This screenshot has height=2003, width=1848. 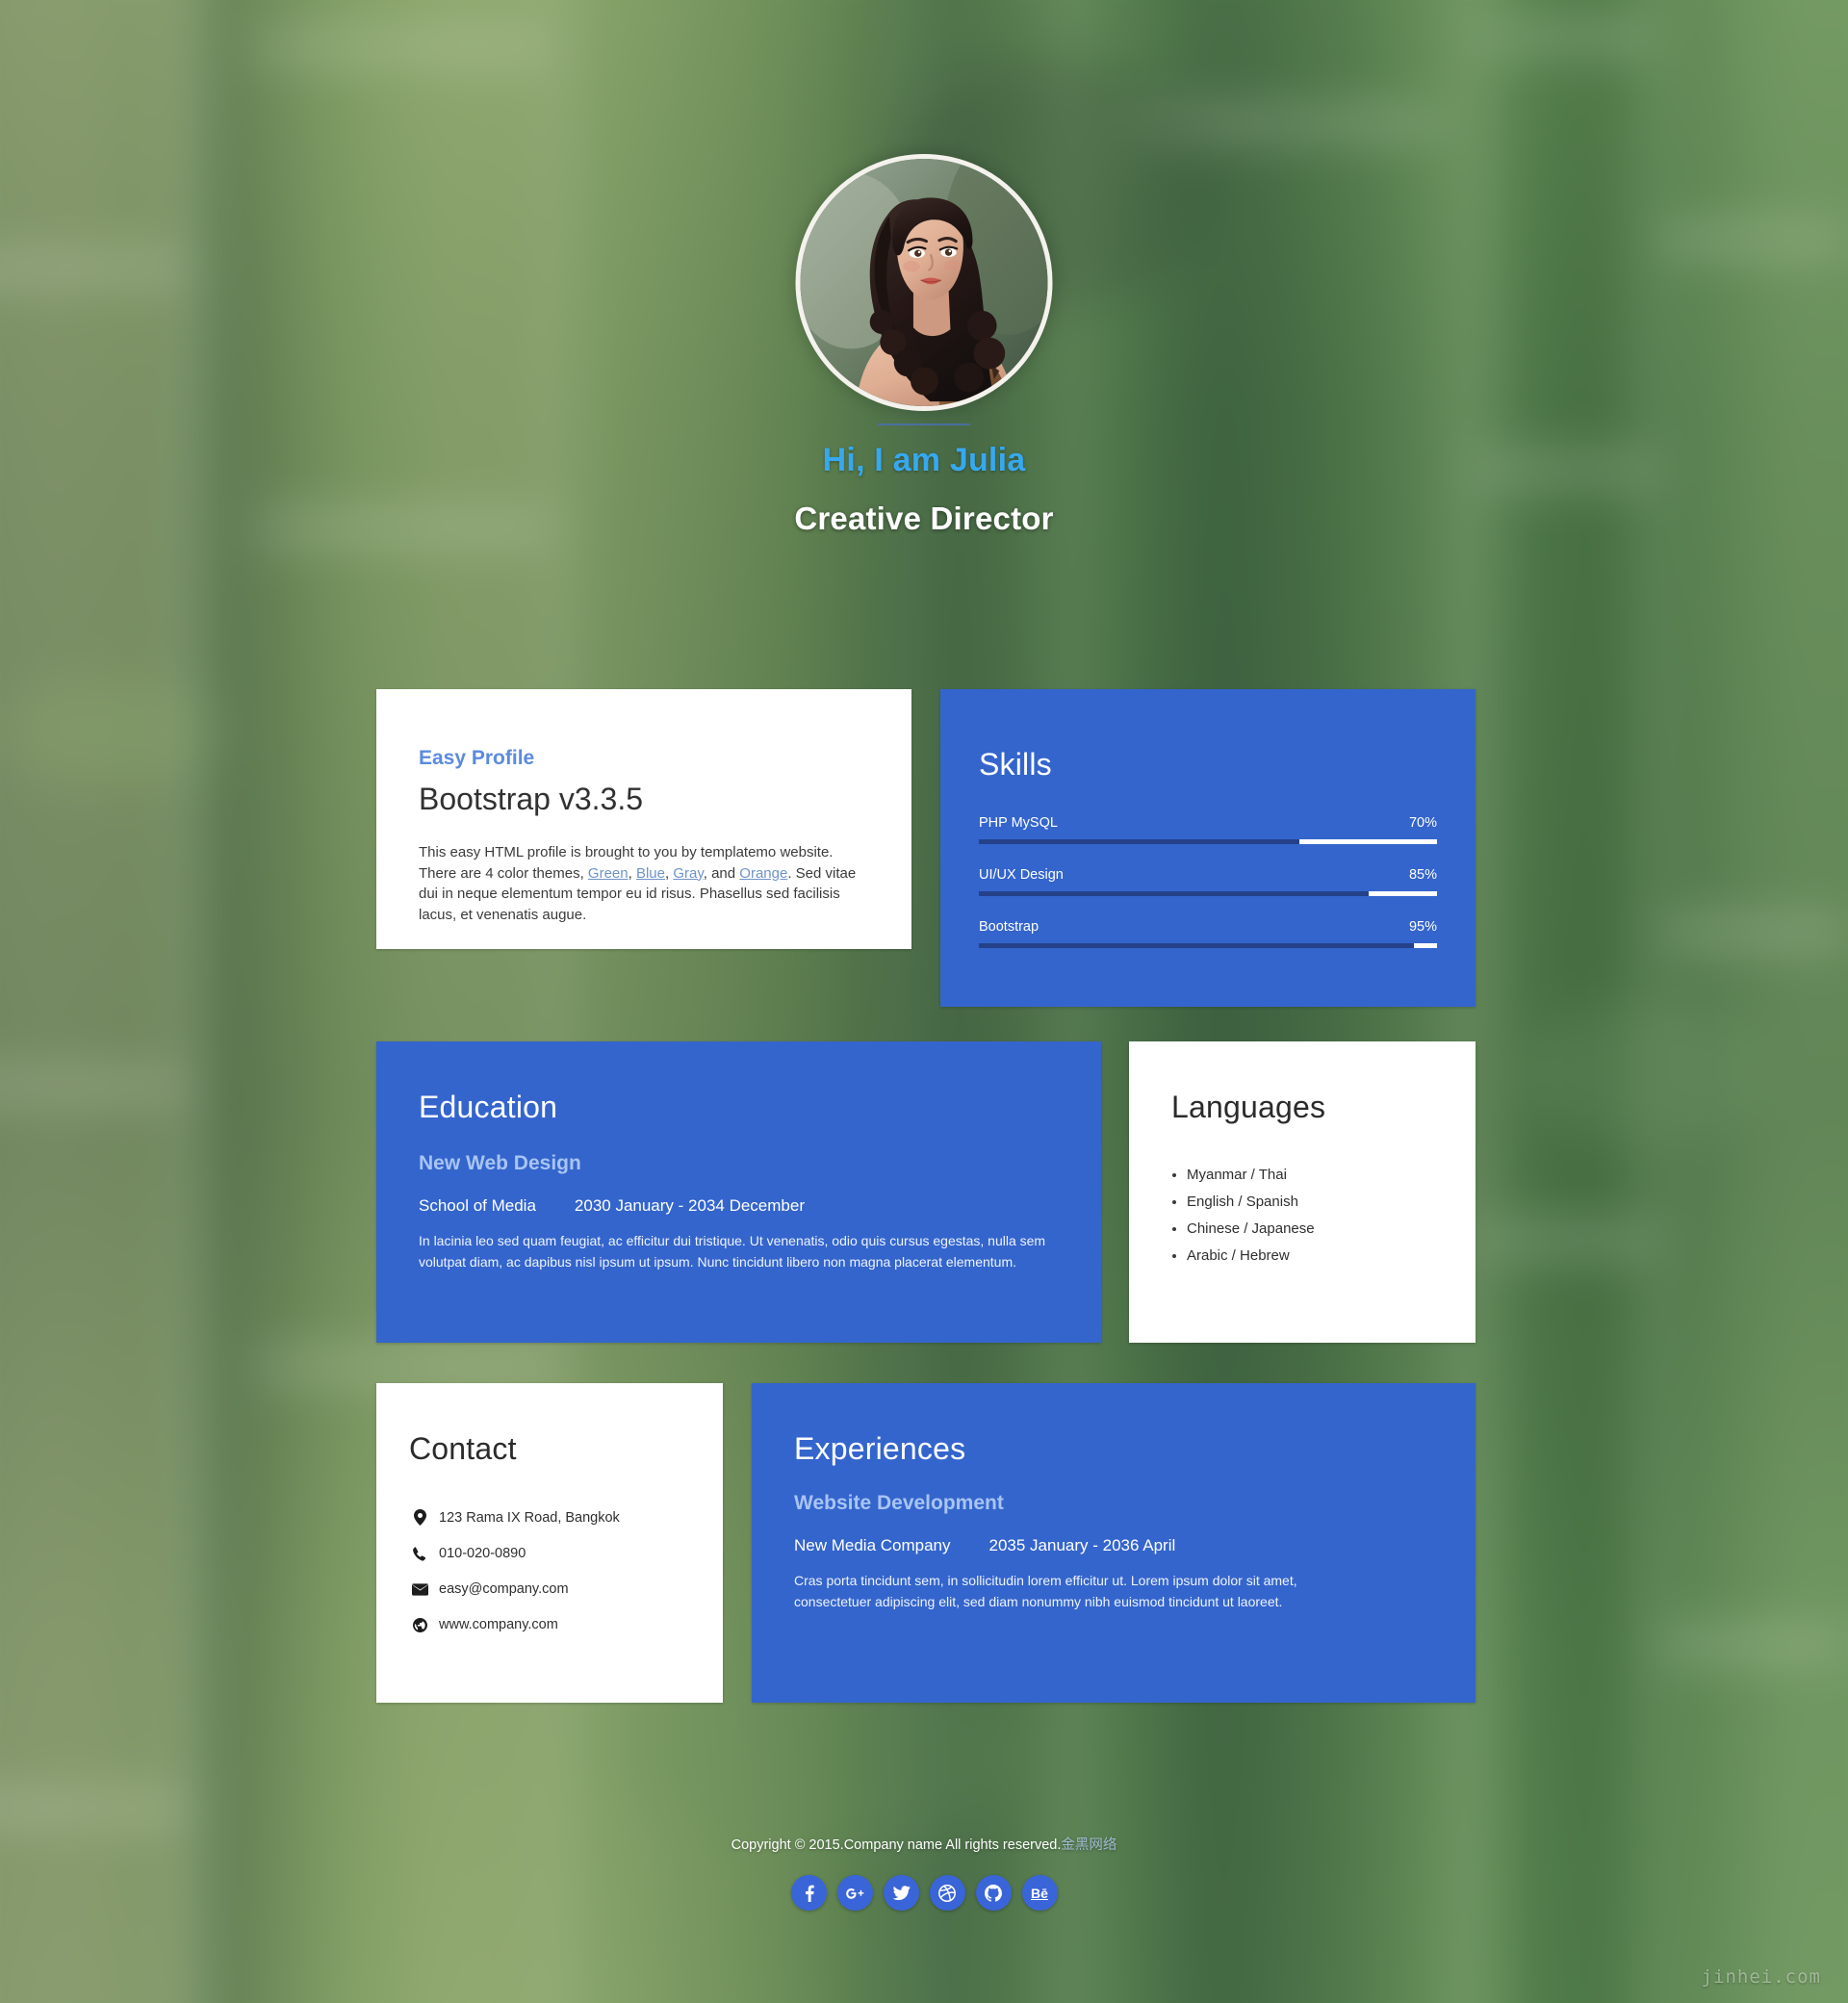 What do you see at coordinates (901, 1893) in the screenshot?
I see `twitter-icon` at bounding box center [901, 1893].